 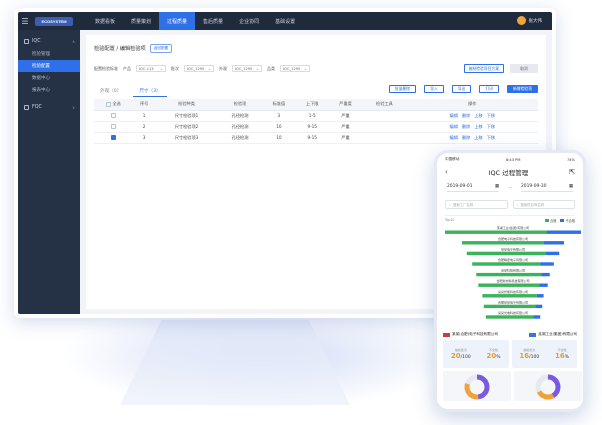 What do you see at coordinates (312, 138) in the screenshot?
I see `cell-range: 9-15` at bounding box center [312, 138].